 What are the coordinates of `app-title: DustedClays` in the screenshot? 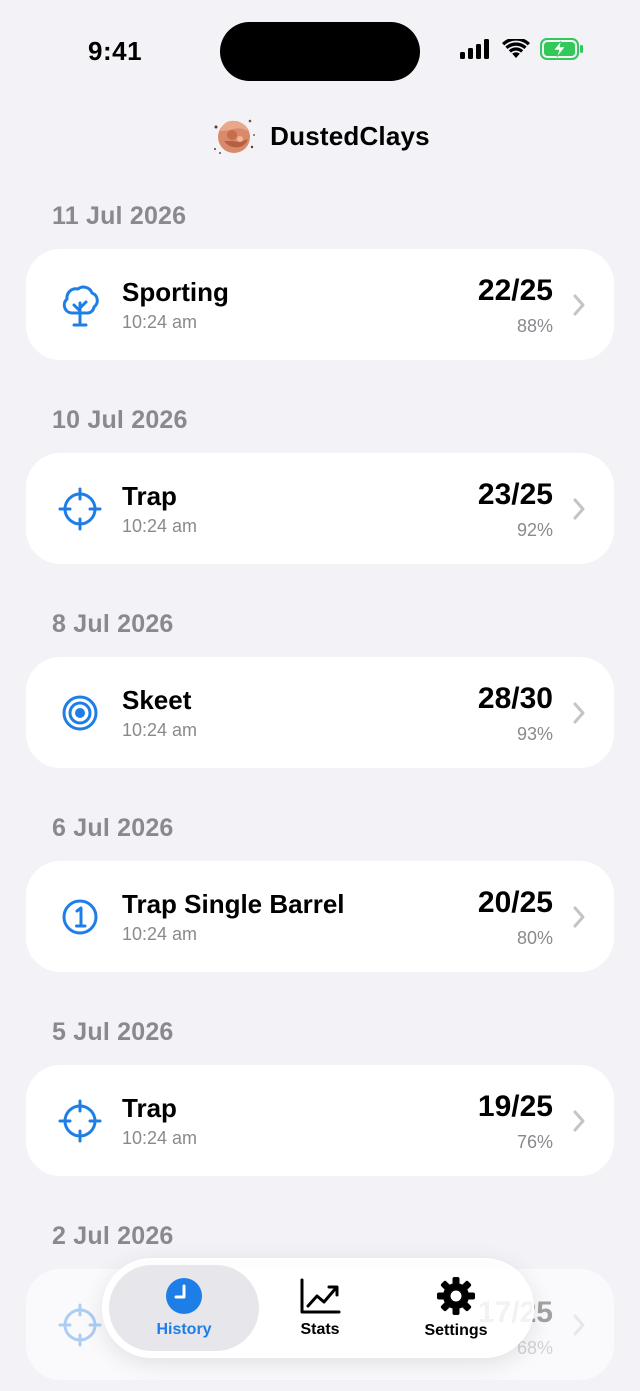 It's located at (350, 135).